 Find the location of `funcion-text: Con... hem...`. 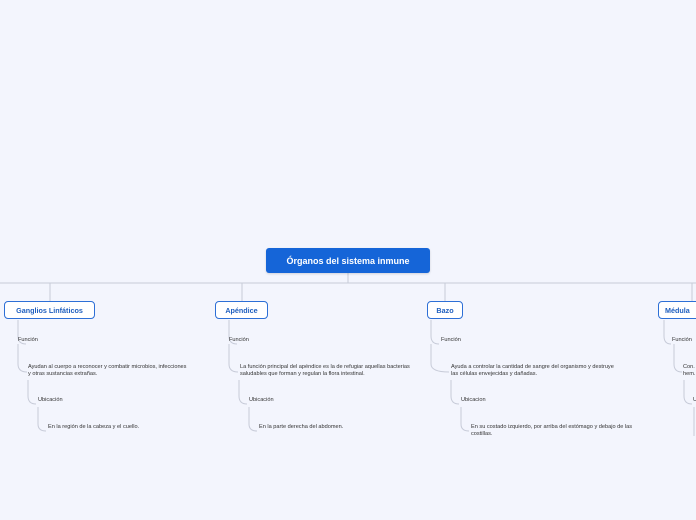

funcion-text: Con... hem... is located at coordinates (689, 371).